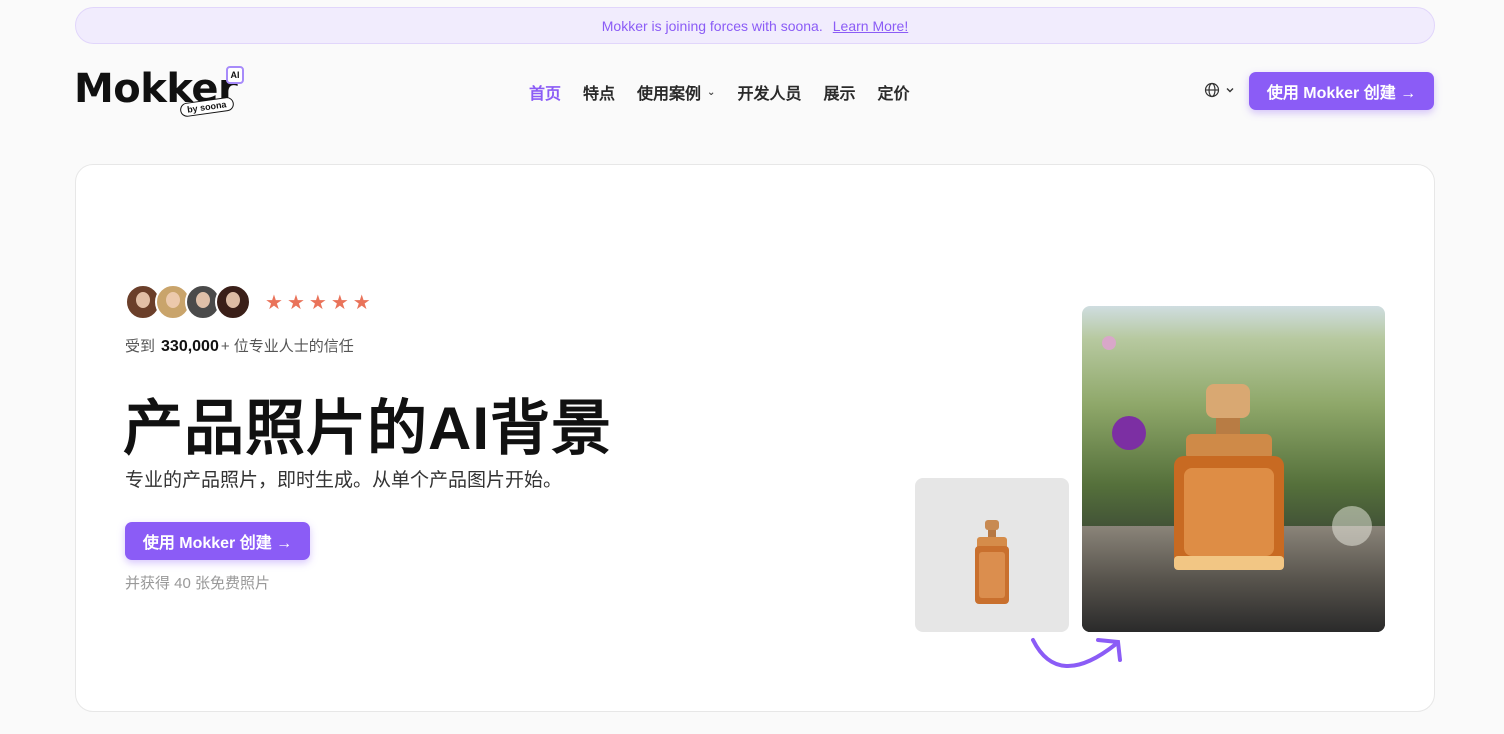  I want to click on free-photos-note: 并获得 40 张免费照片, so click(198, 583).